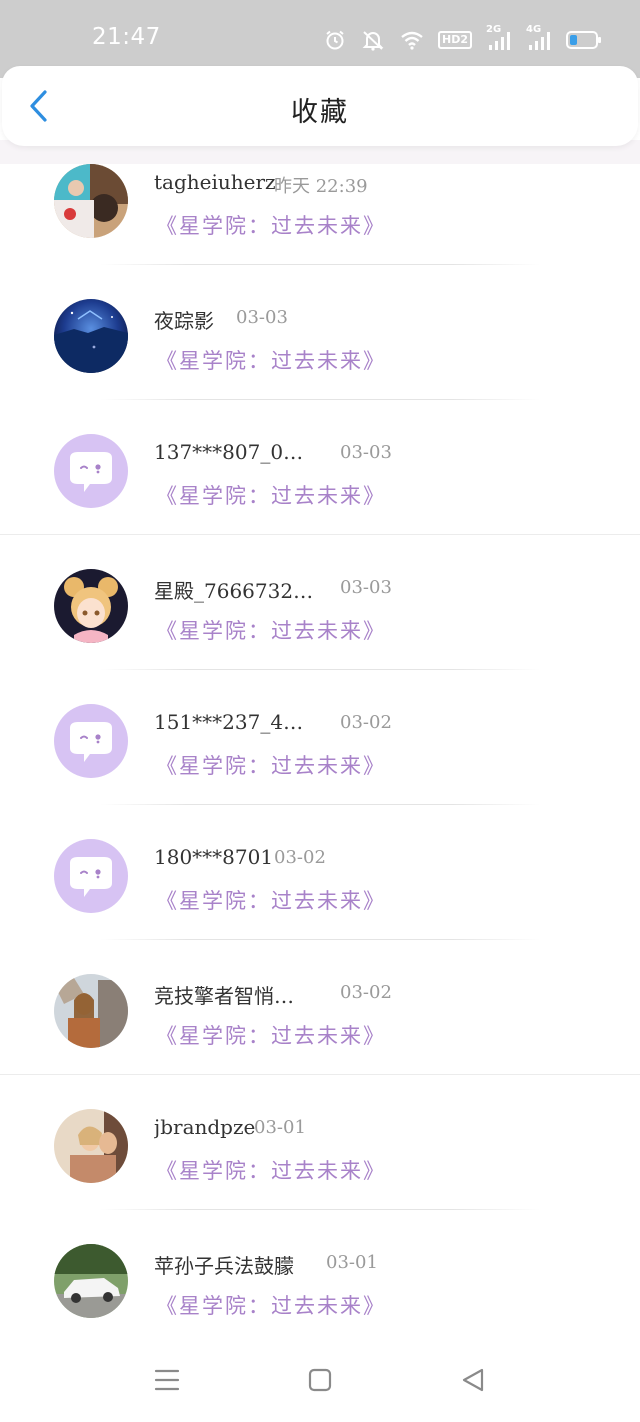 This screenshot has height=1422, width=640. I want to click on list-item: 180***8701 03-02 《星学院：过去未来》, so click(320, 872).